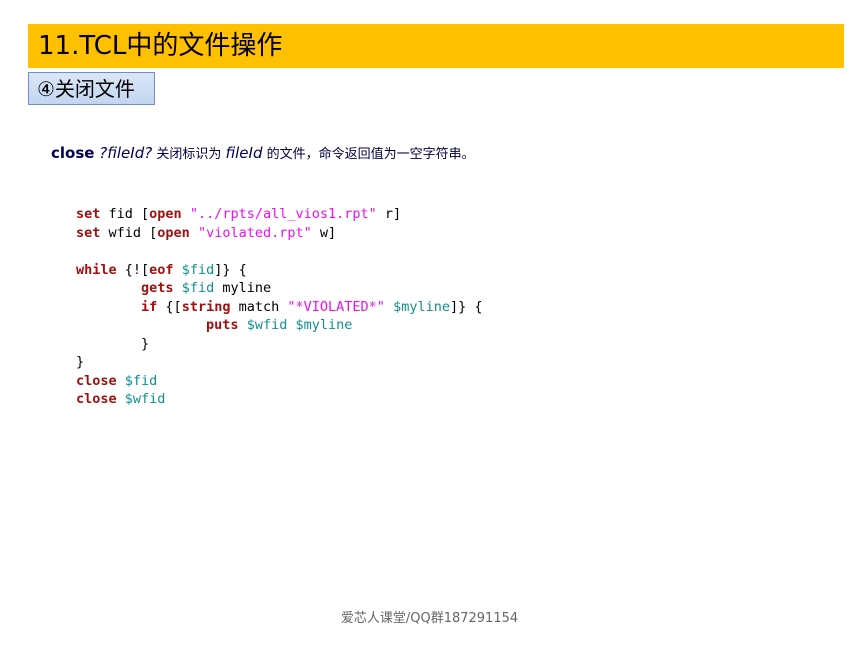  What do you see at coordinates (243, 288) in the screenshot?
I see `code-token: myline` at bounding box center [243, 288].